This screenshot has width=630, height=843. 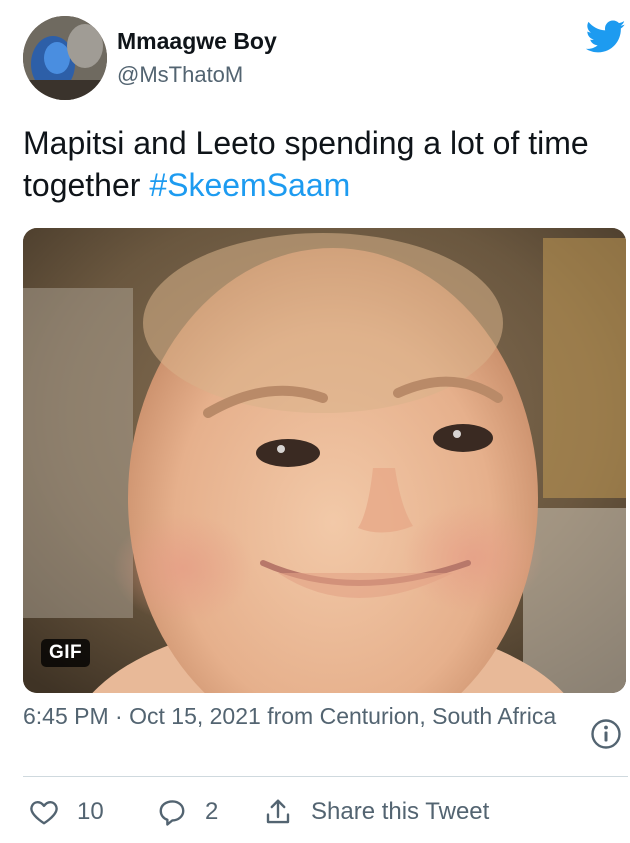 I want to click on avatar-image, so click(x=65, y=58).